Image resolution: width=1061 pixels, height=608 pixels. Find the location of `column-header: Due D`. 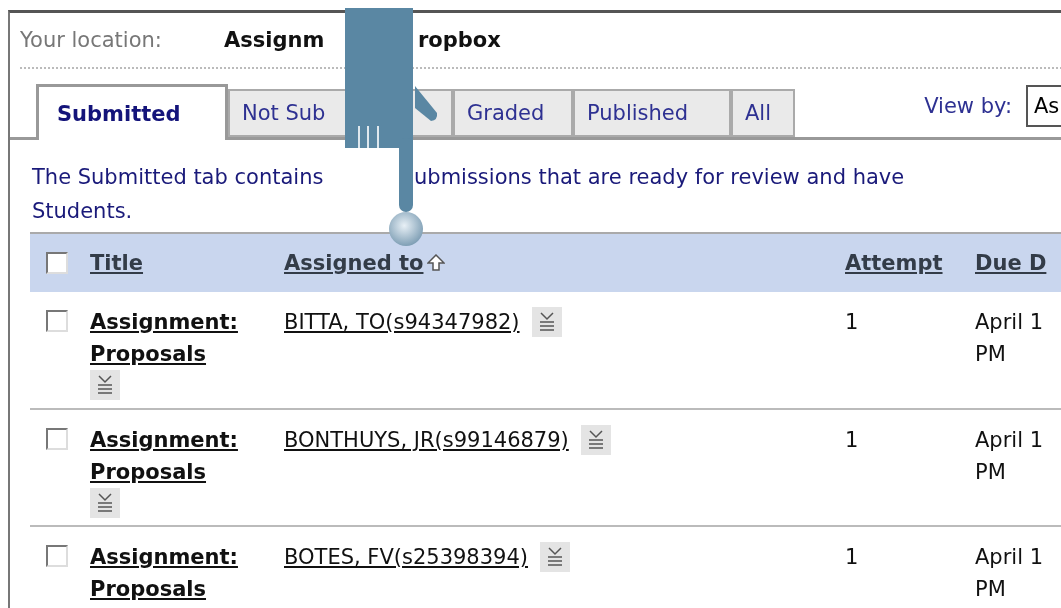

column-header: Due D is located at coordinates (1011, 263).